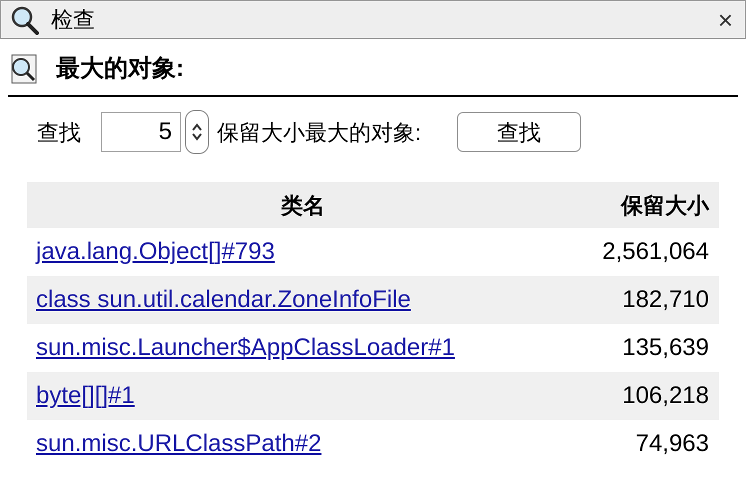  I want to click on retained-size-cell-text: 2,561,064, so click(656, 252).